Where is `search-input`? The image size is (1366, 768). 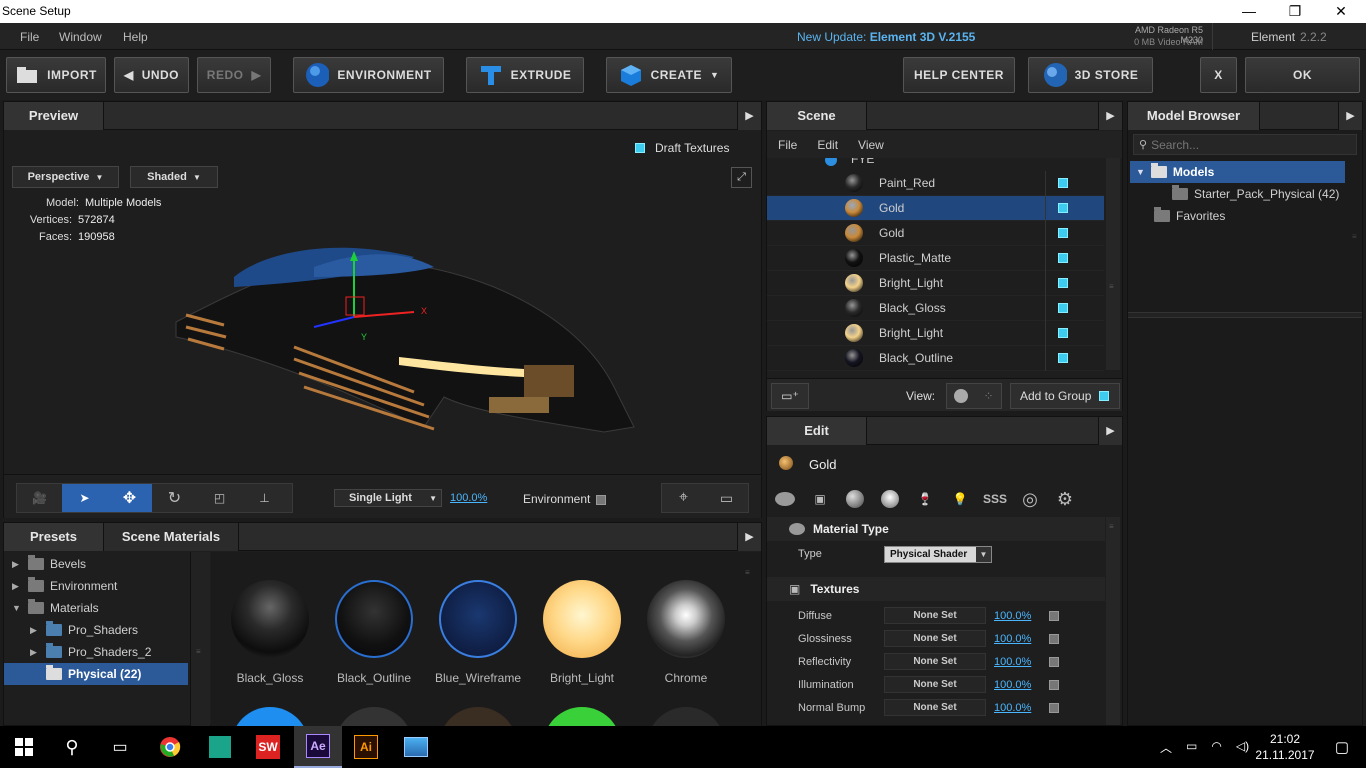 search-input is located at coordinates (1246, 144).